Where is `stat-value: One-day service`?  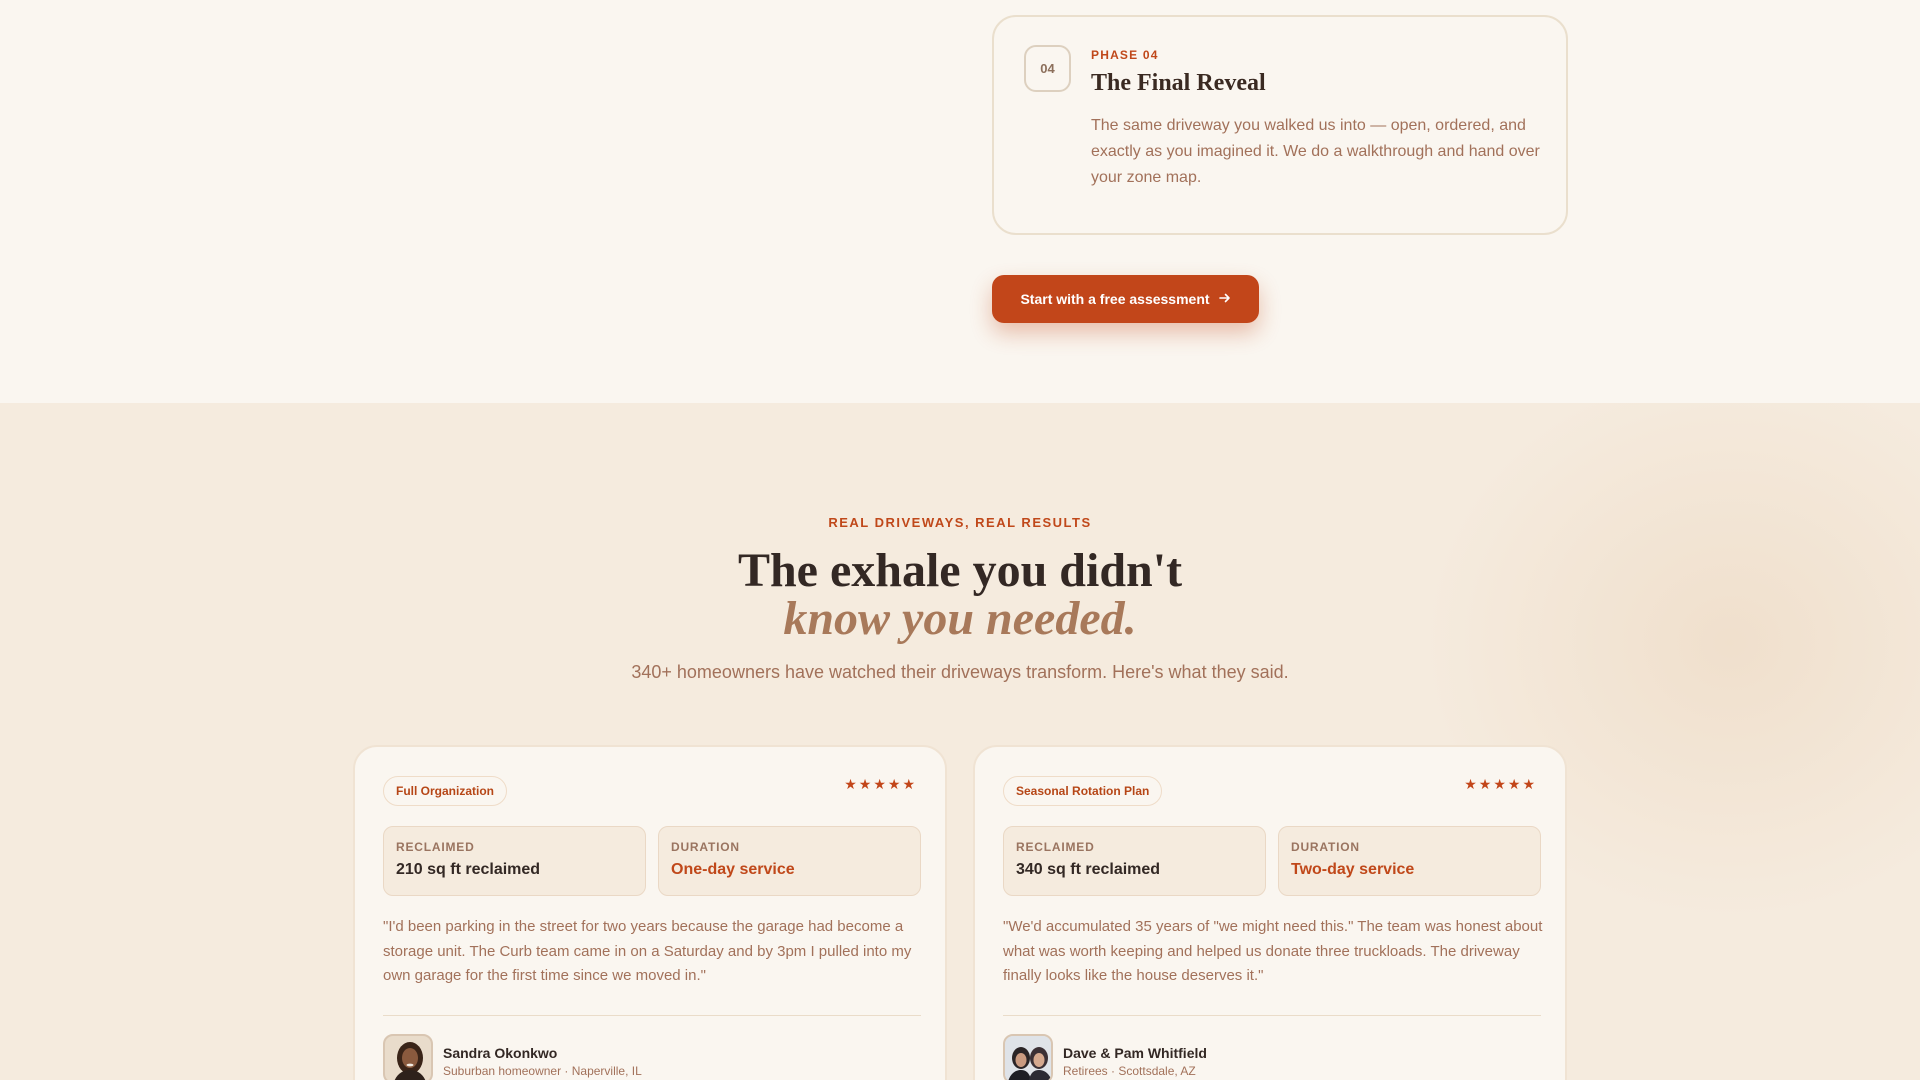 stat-value: One-day service is located at coordinates (733, 869).